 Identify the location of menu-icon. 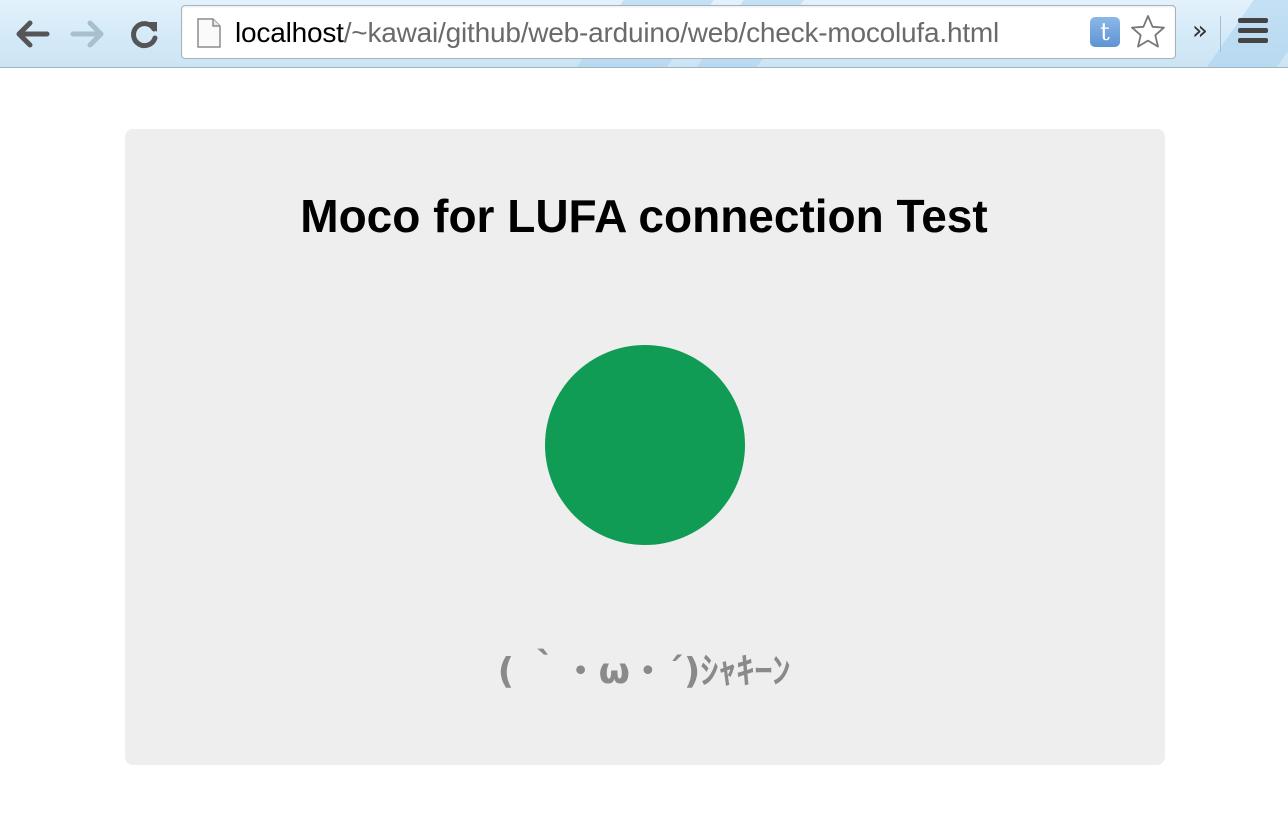
(1254, 33).